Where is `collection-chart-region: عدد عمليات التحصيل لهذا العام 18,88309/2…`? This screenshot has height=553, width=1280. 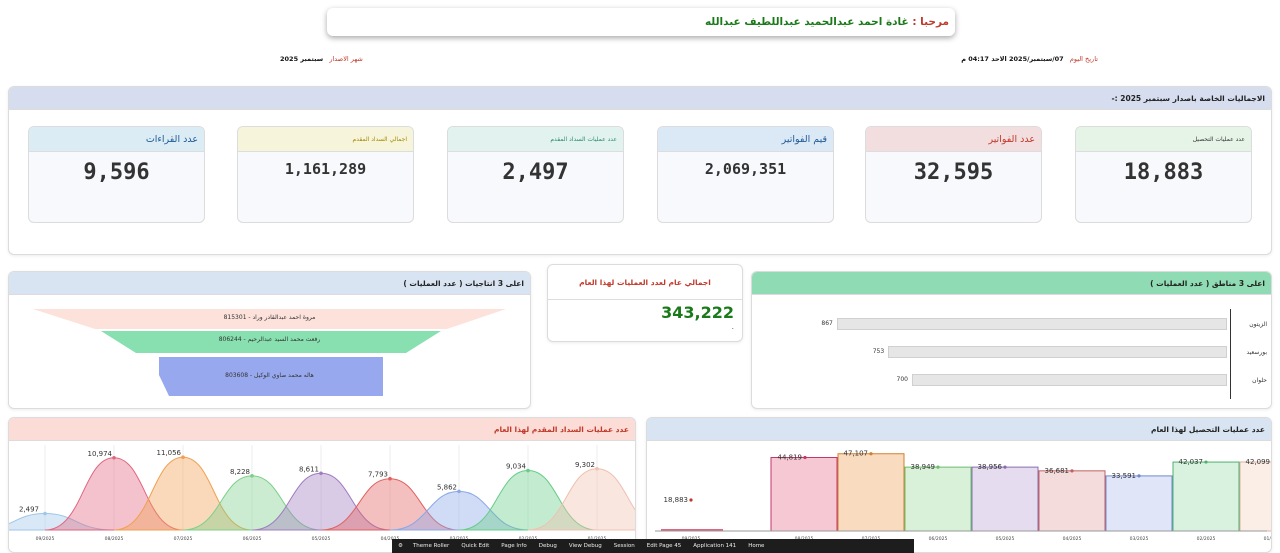
collection-chart-region: عدد عمليات التحصيل لهذا العام 18,88309/2… is located at coordinates (959, 485).